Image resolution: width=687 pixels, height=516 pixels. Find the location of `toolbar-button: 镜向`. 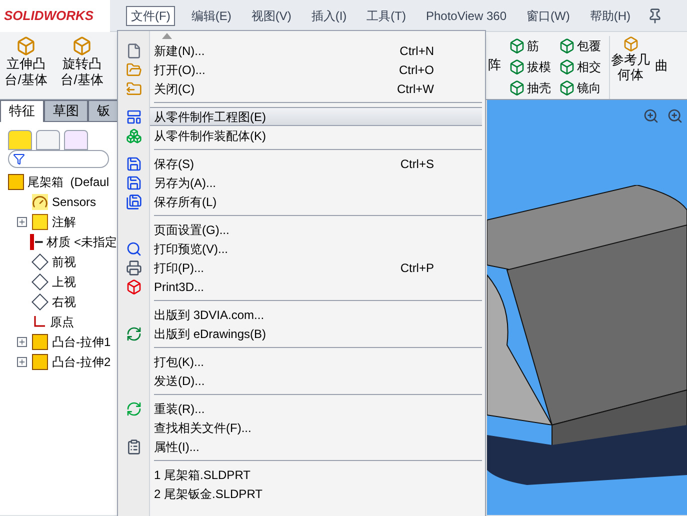

toolbar-button: 镜向 is located at coordinates (580, 87).